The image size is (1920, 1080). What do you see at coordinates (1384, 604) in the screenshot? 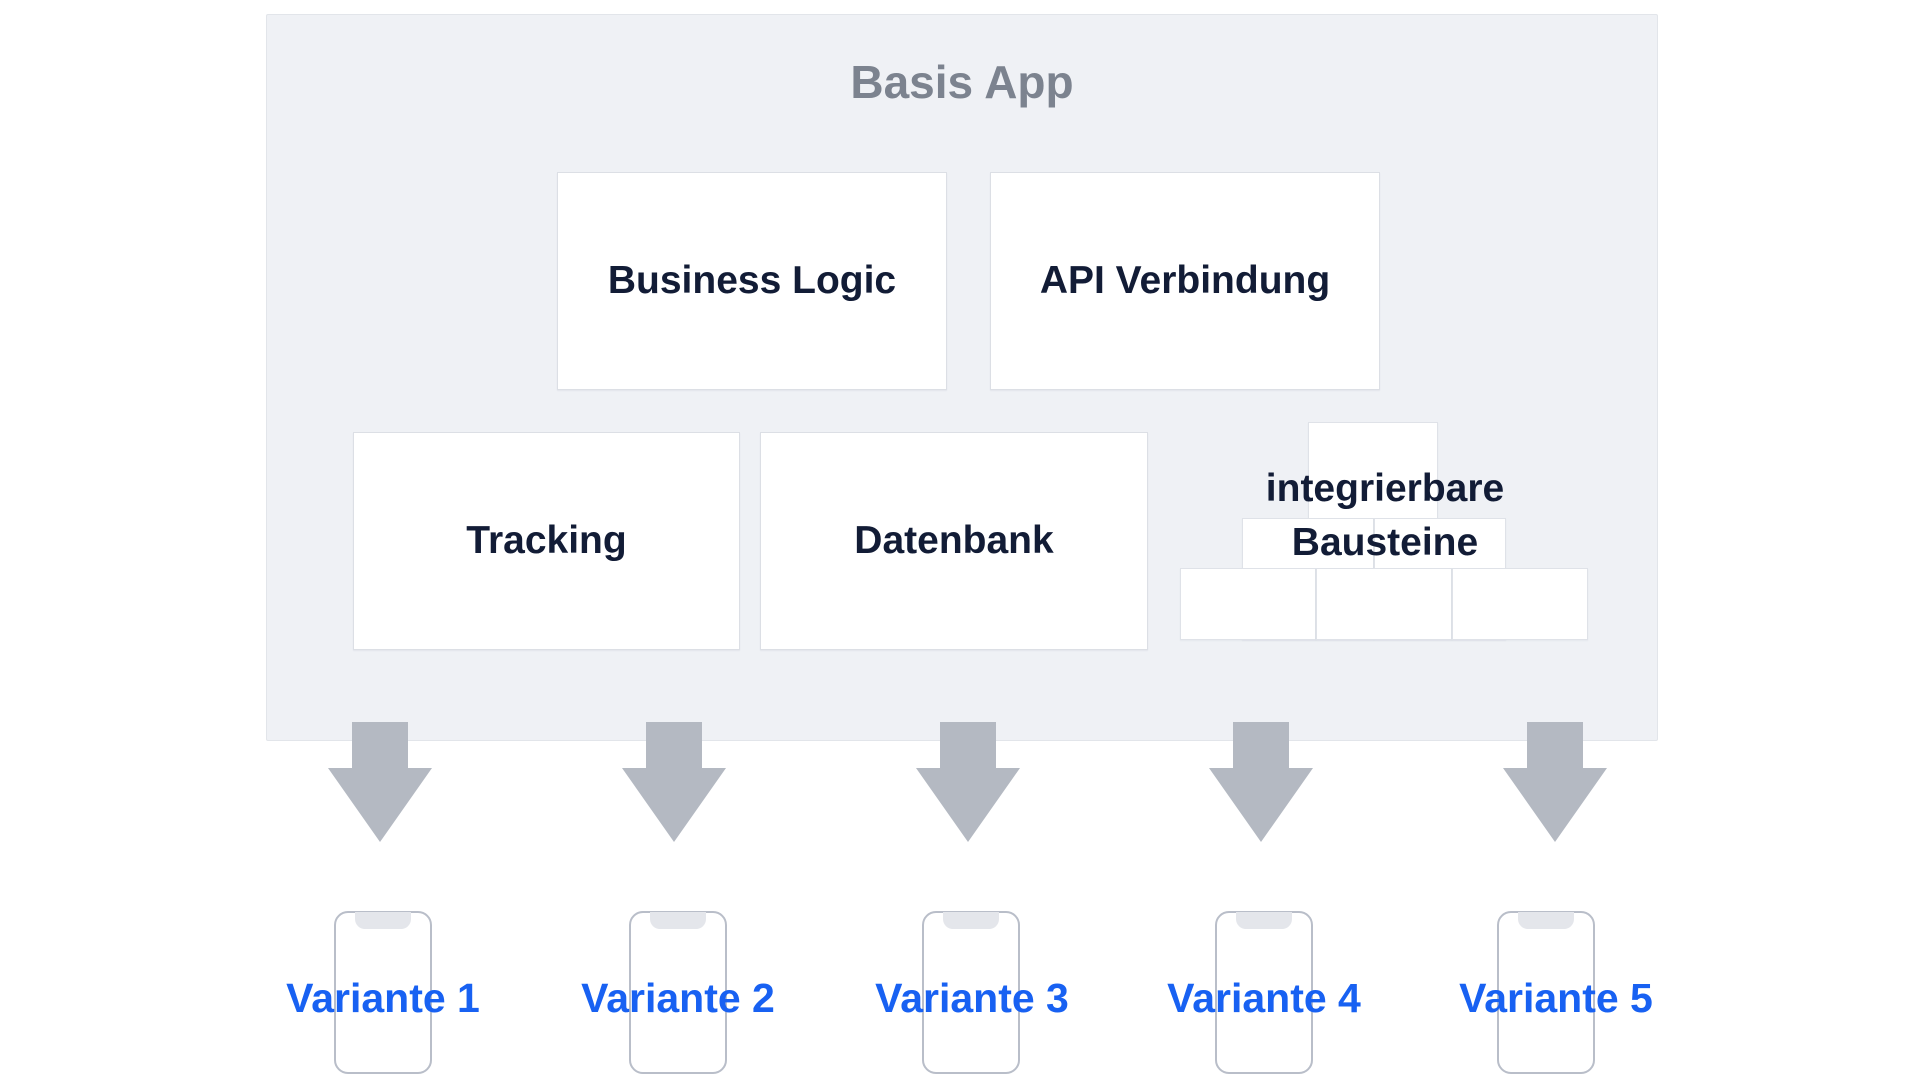
I see `baustein-block-bottom-center` at bounding box center [1384, 604].